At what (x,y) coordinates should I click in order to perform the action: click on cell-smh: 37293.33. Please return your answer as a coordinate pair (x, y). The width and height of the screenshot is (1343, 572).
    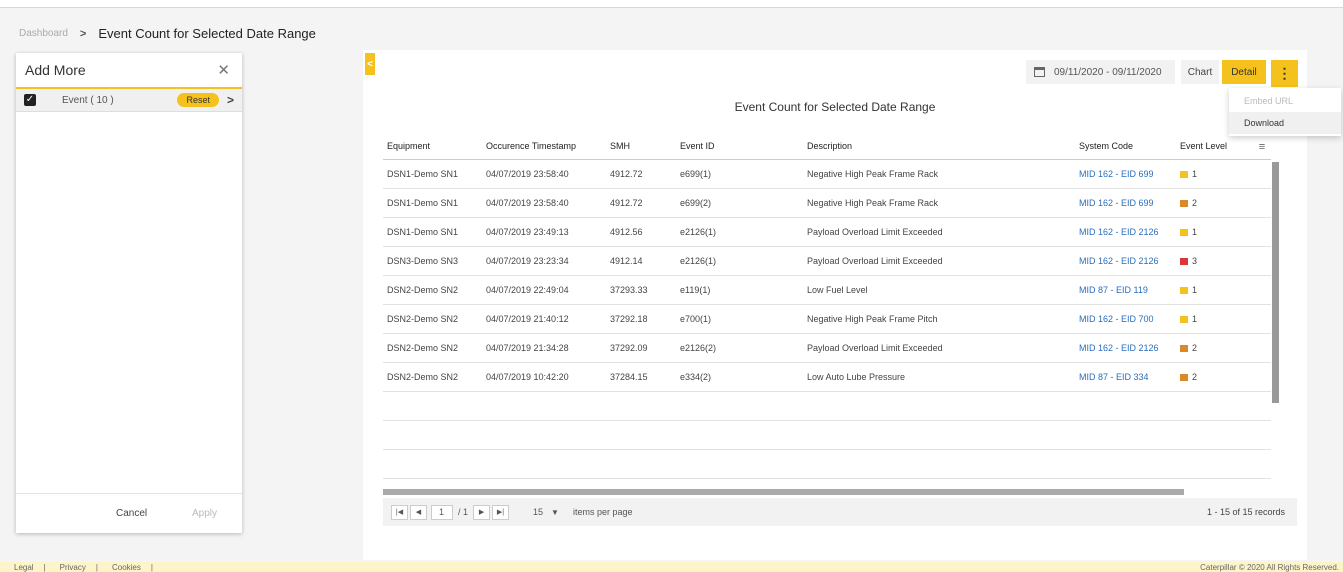
    Looking at the image, I should click on (629, 290).